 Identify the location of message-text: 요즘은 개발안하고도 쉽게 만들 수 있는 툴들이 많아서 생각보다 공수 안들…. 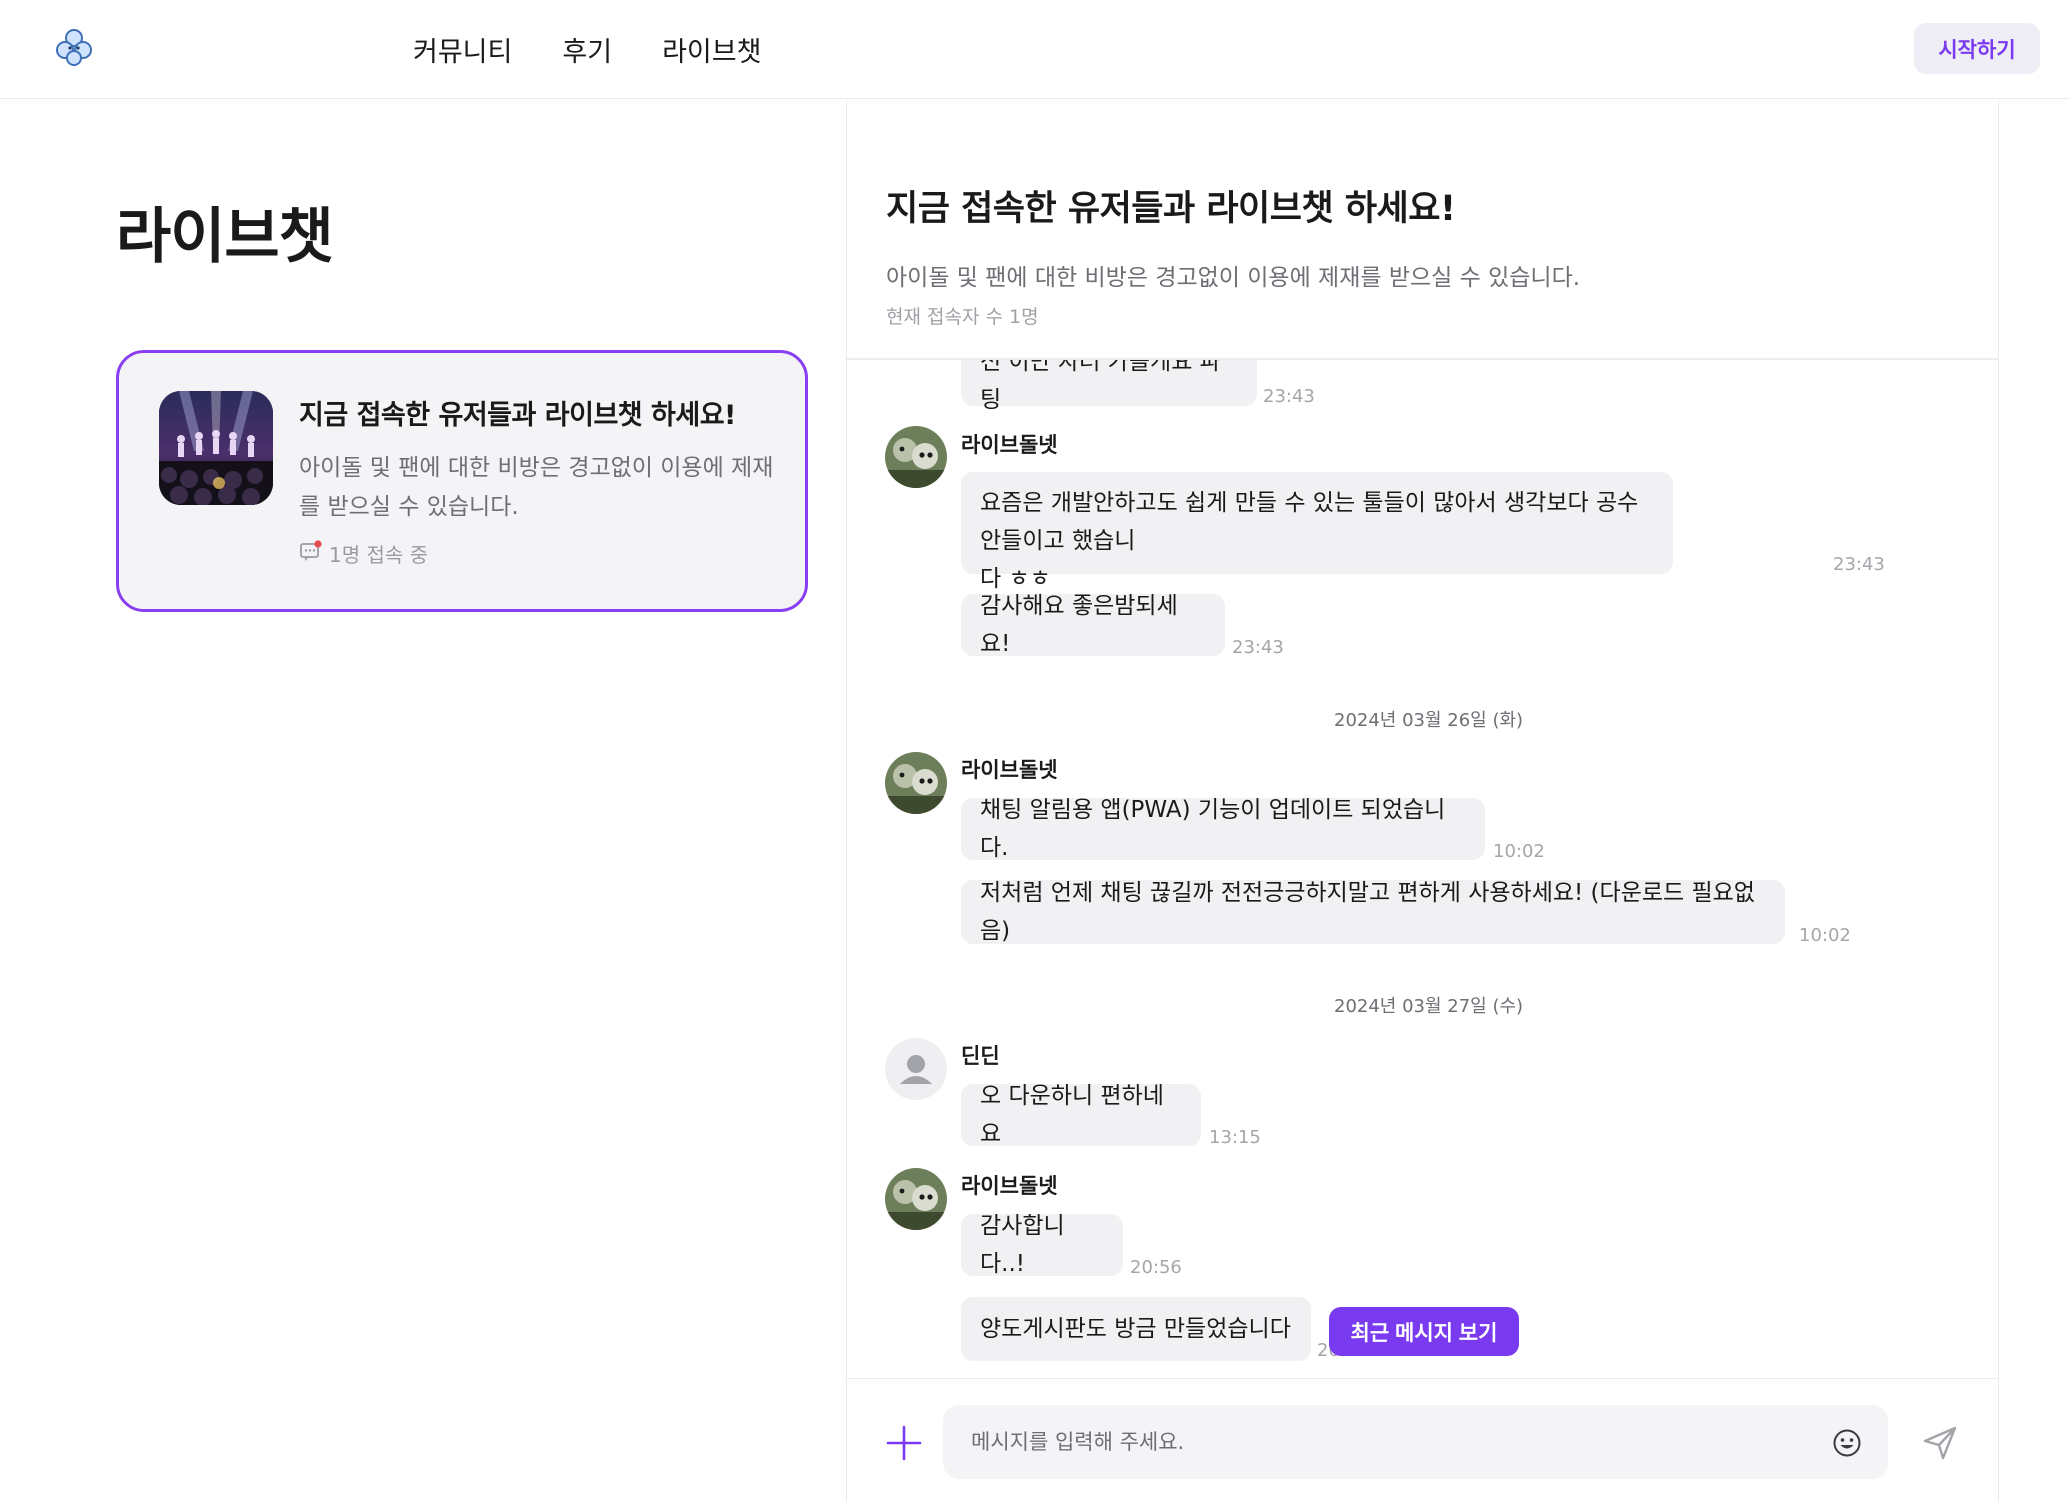
(1309, 522).